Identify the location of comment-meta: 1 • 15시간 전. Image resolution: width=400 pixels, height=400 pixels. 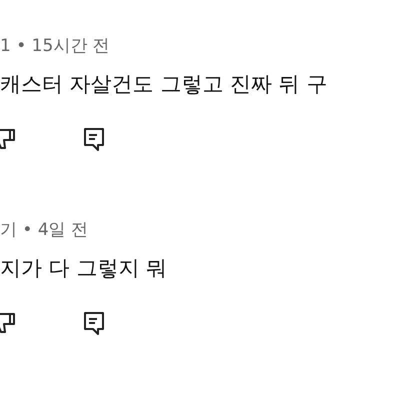
(55, 46).